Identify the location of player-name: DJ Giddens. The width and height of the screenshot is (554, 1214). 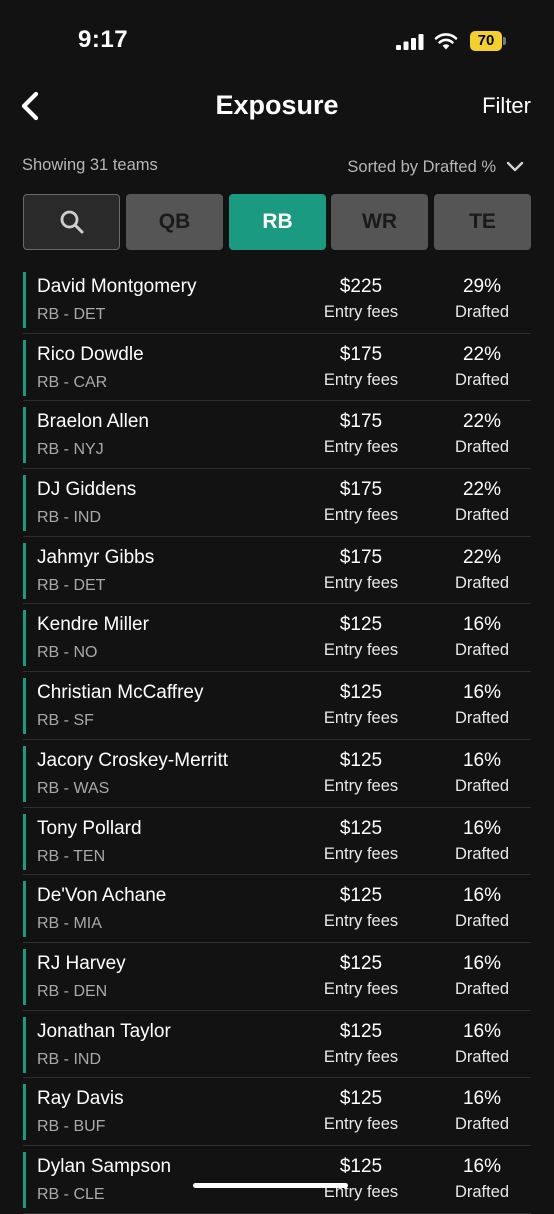
(87, 490).